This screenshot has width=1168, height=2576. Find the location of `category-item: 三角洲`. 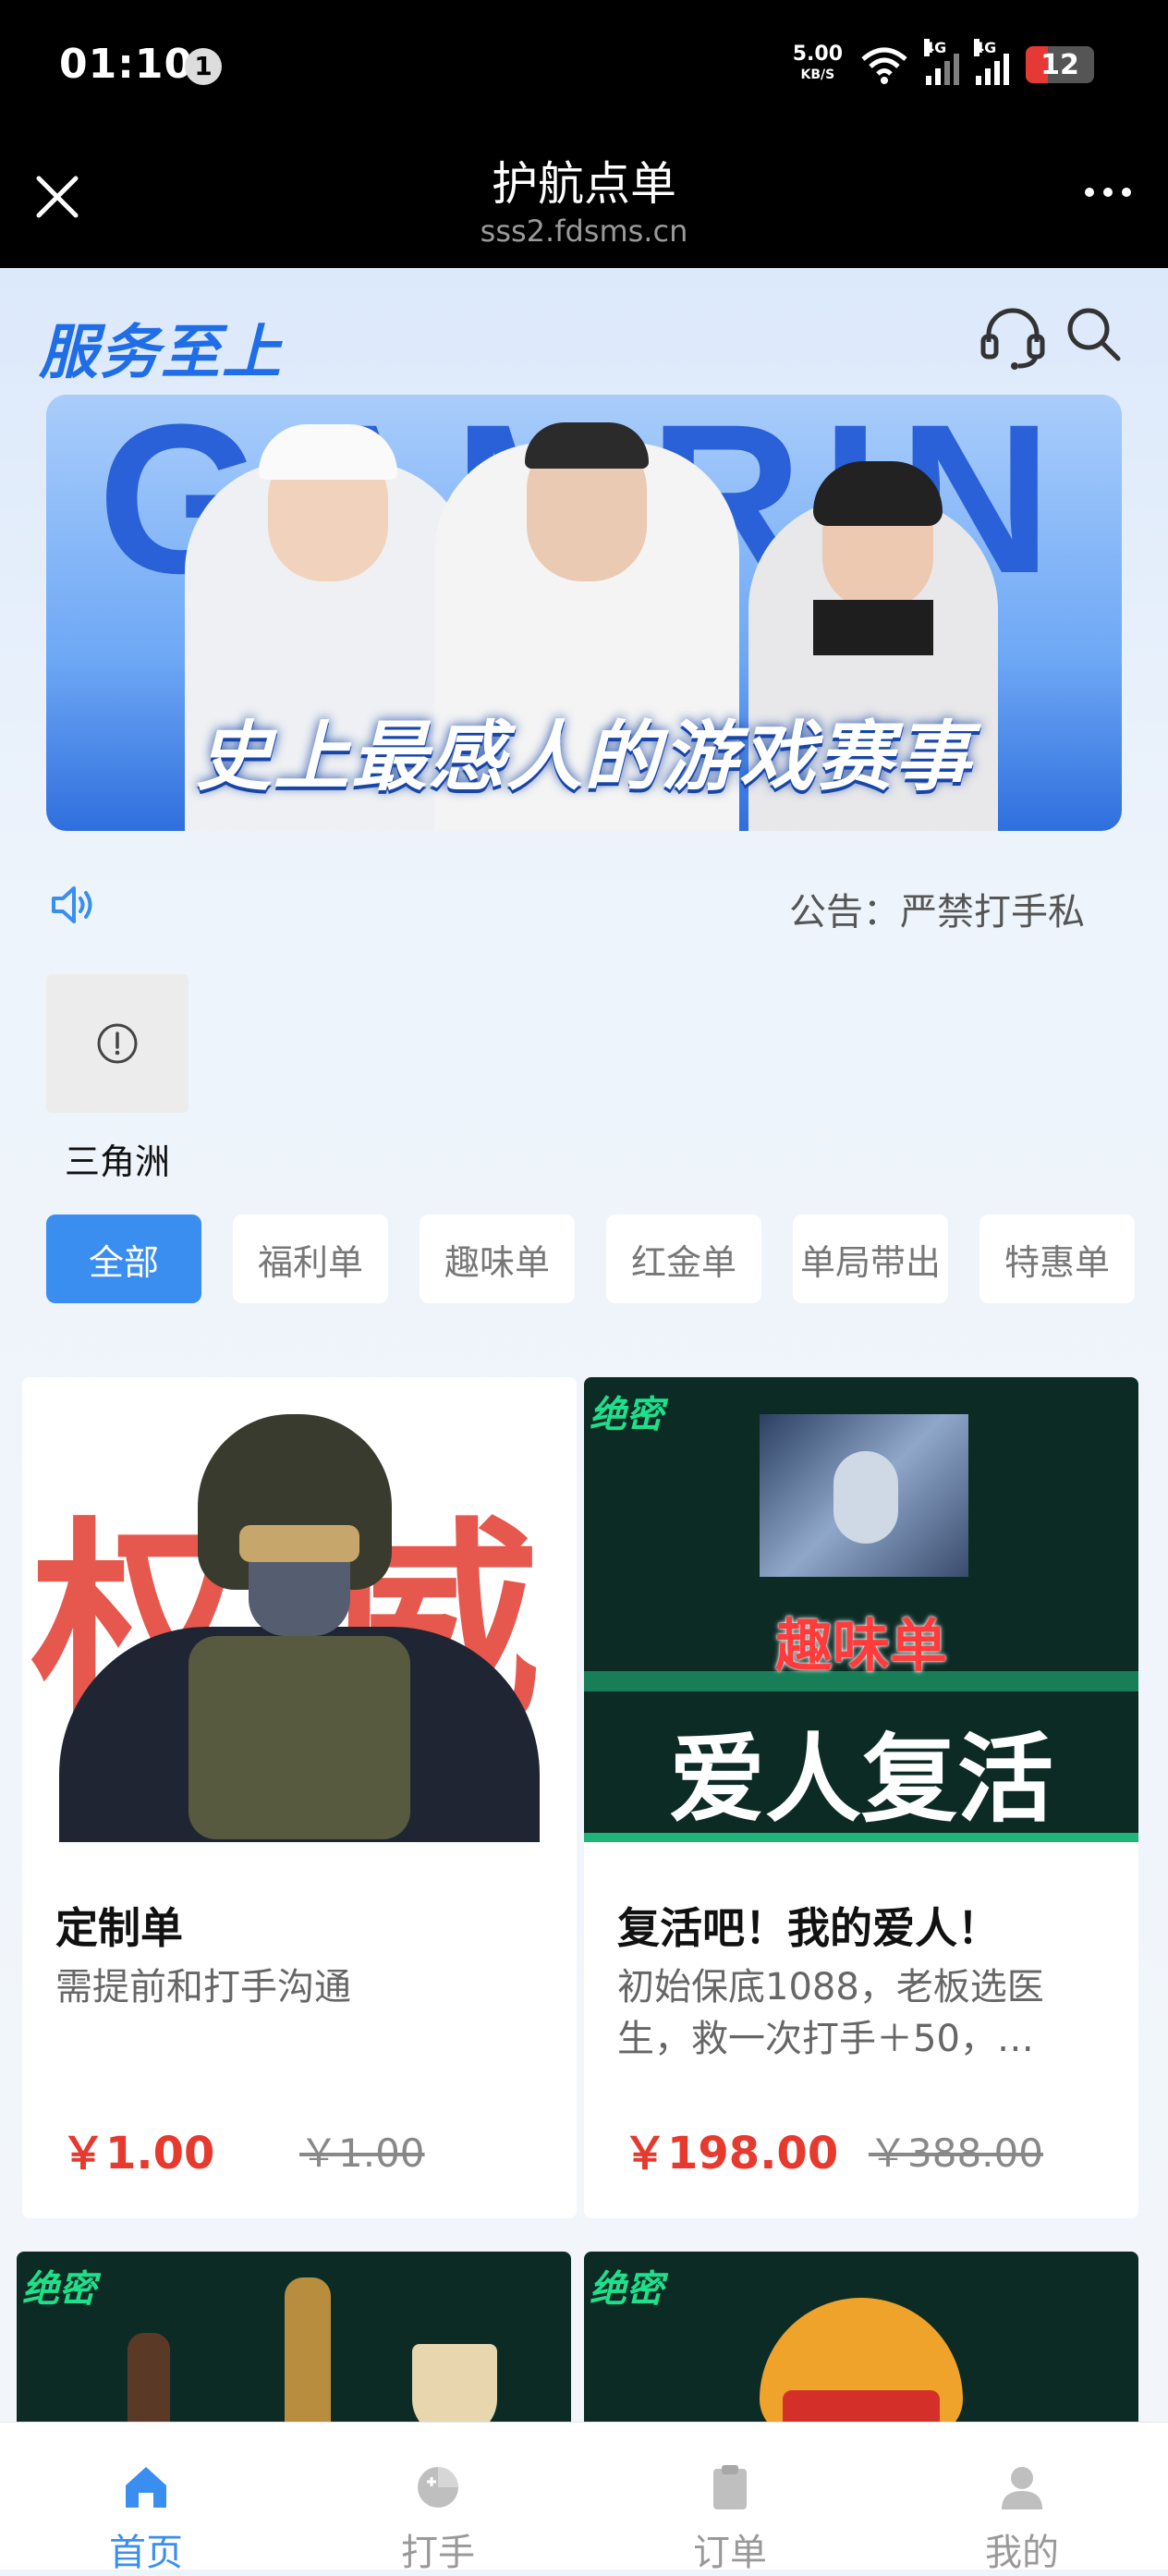

category-item: 三角洲 is located at coordinates (118, 1079).